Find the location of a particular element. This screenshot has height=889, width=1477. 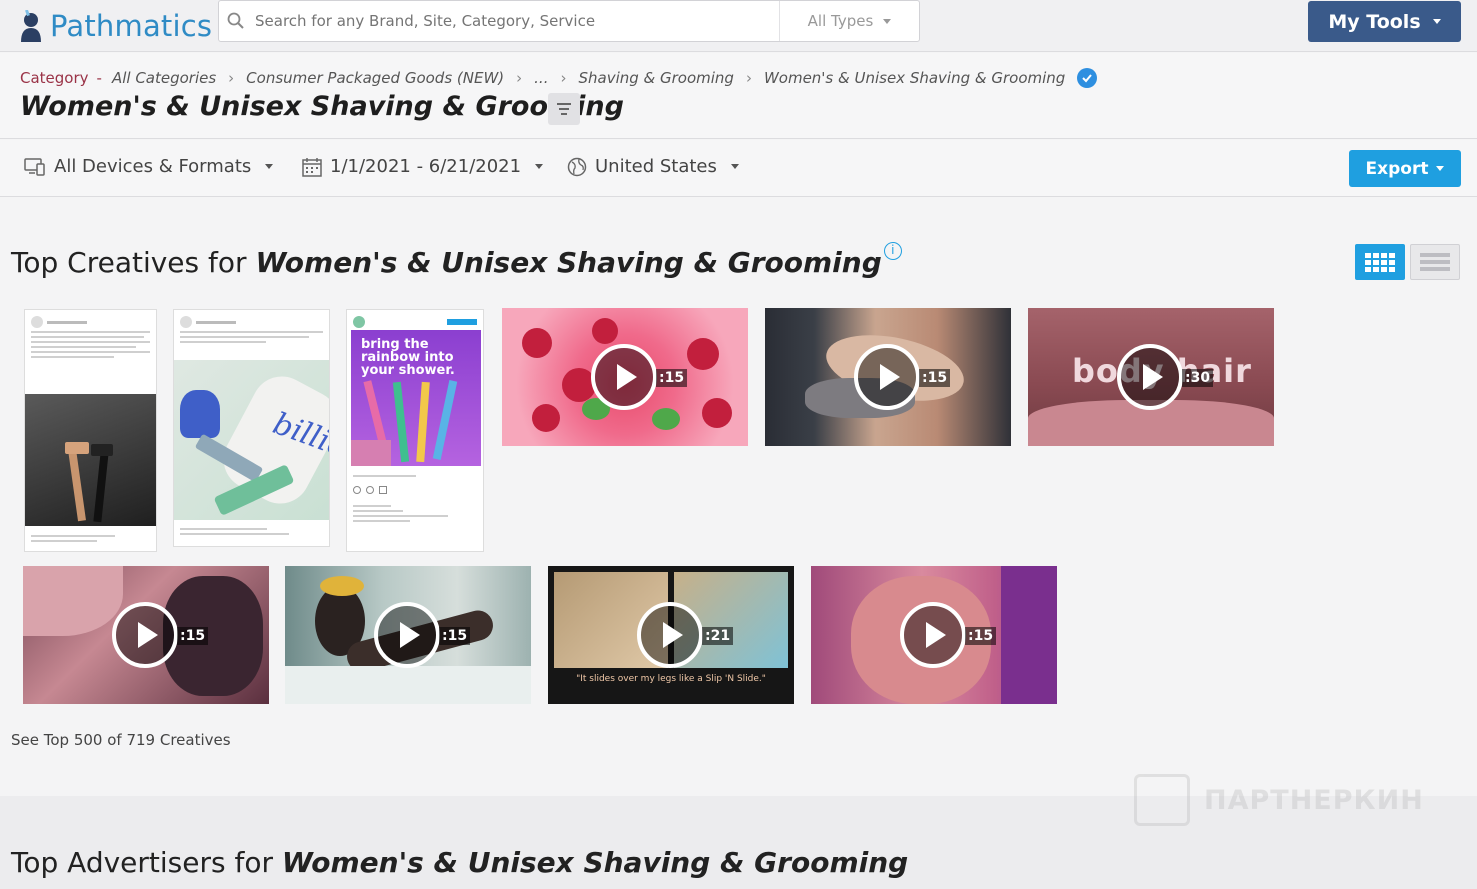

list-view-toggle is located at coordinates (1435, 262).